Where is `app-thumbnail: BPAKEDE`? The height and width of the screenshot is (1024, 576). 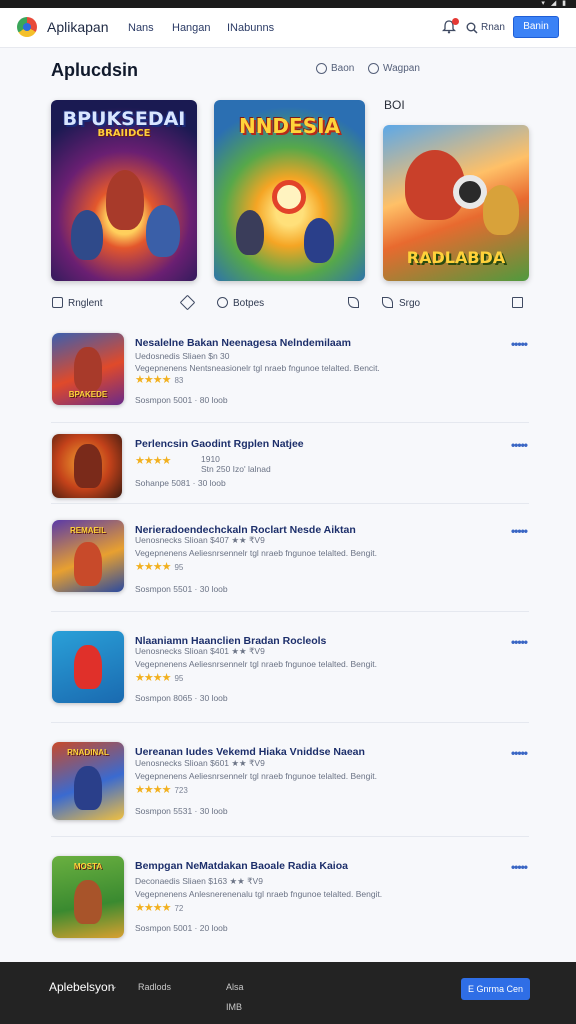 app-thumbnail: BPAKEDE is located at coordinates (88, 369).